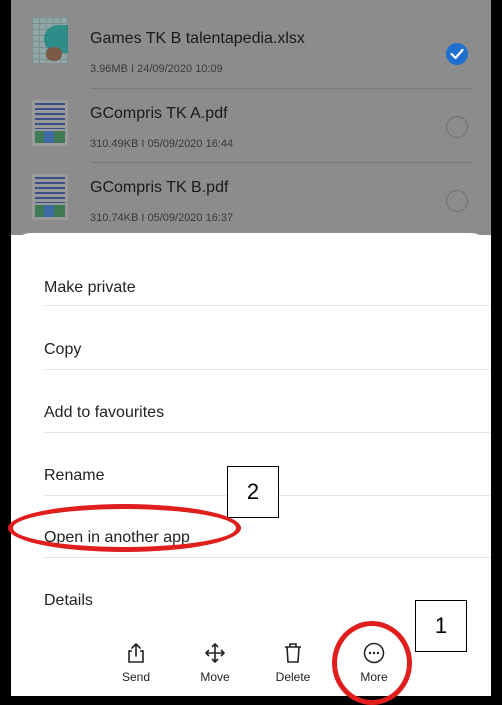  What do you see at coordinates (267, 305) in the screenshot?
I see `divider` at bounding box center [267, 305].